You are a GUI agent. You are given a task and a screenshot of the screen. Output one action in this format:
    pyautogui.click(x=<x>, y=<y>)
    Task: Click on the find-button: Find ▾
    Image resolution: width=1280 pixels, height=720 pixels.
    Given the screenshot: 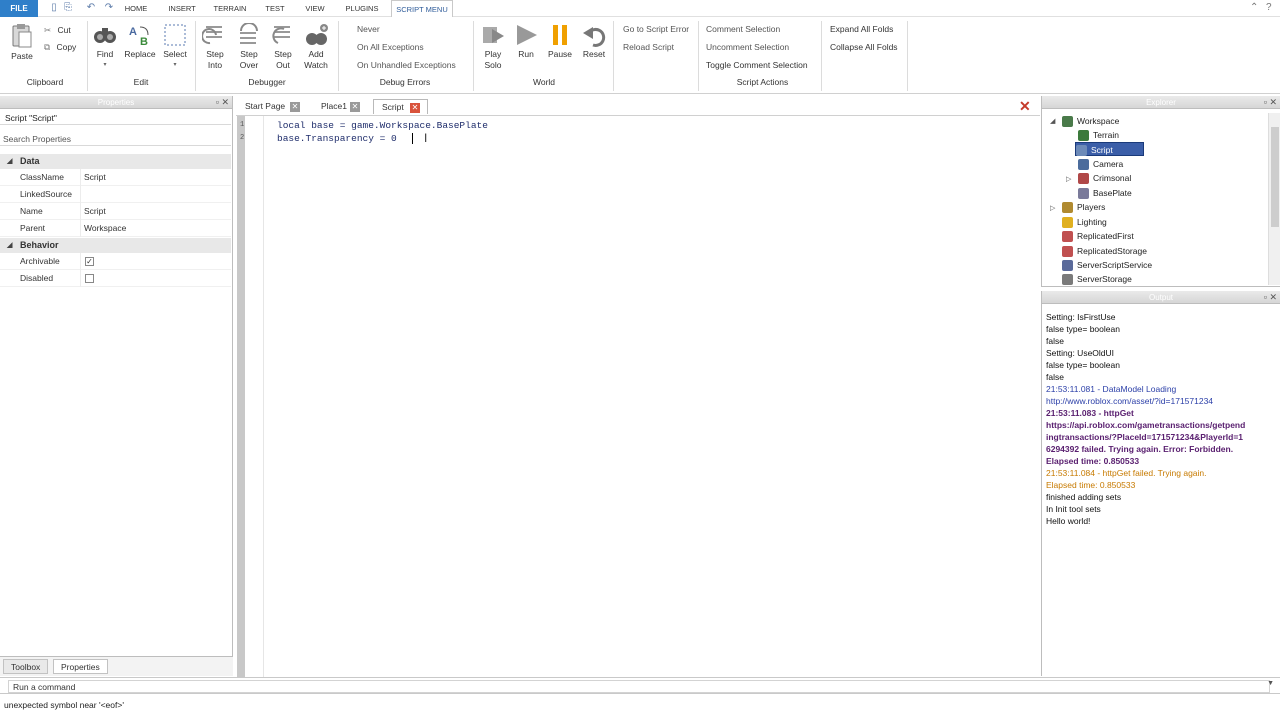 What is the action you would take?
    pyautogui.click(x=105, y=47)
    